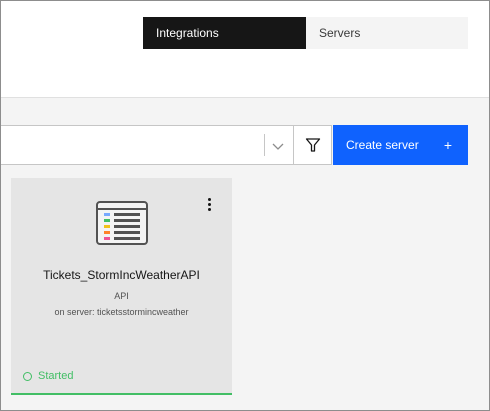 This screenshot has height=411, width=490. I want to click on create-server-button: Create server +, so click(400, 145).